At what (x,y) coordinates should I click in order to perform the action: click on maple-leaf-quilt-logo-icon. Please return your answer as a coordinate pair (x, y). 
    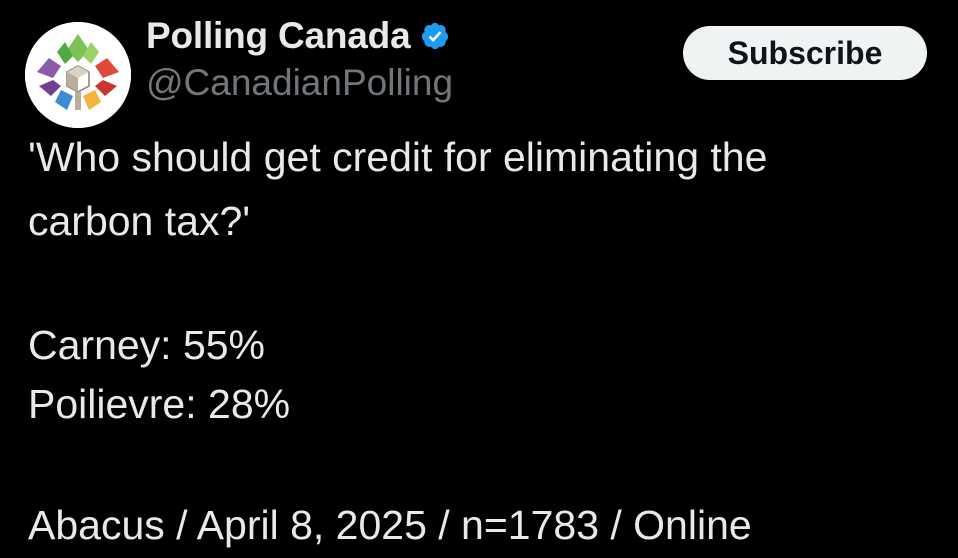
    Looking at the image, I should click on (78, 75).